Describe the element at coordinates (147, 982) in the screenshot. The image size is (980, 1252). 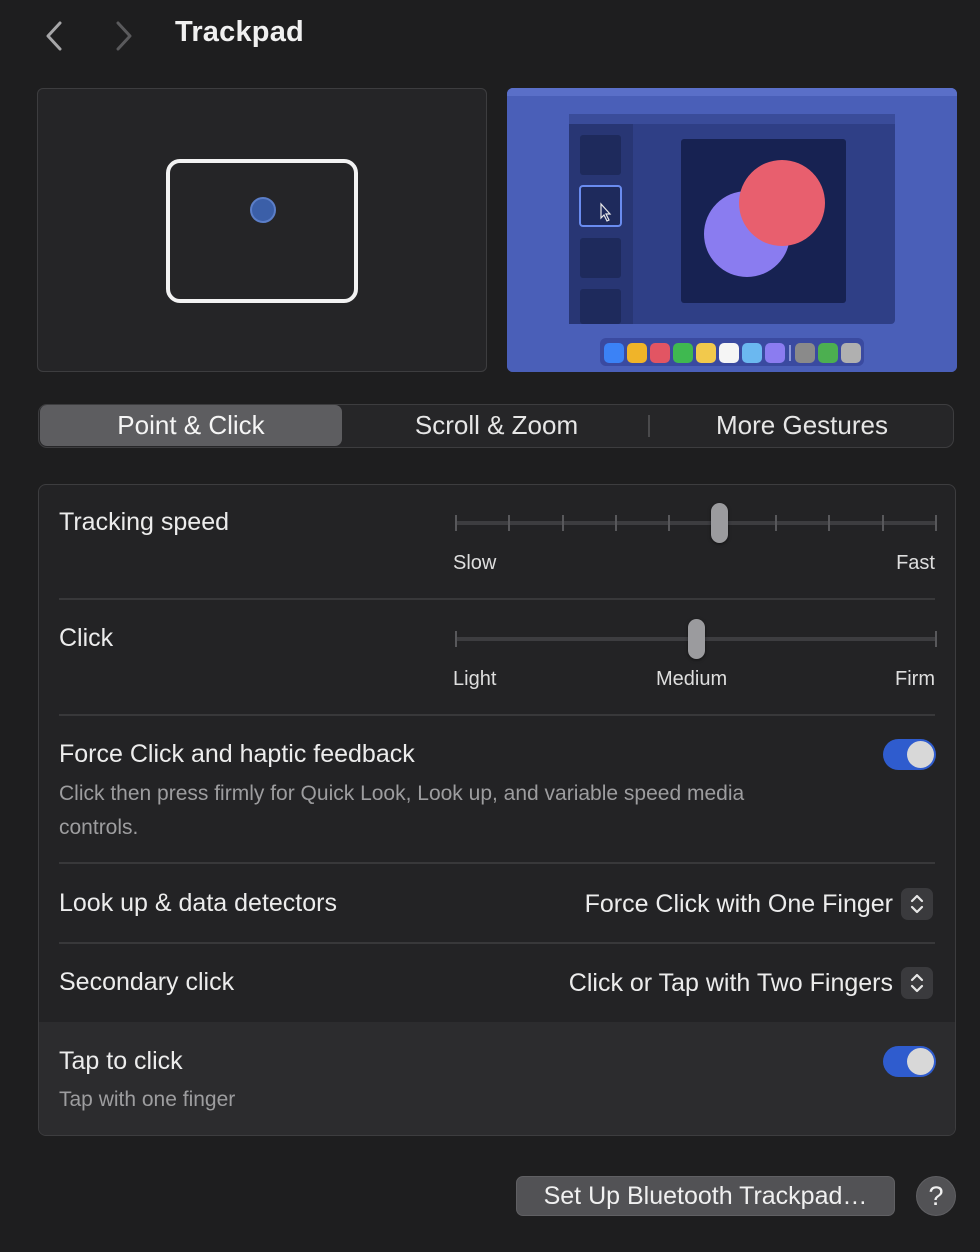
I see `secondary-click-label: Secondary click` at that location.